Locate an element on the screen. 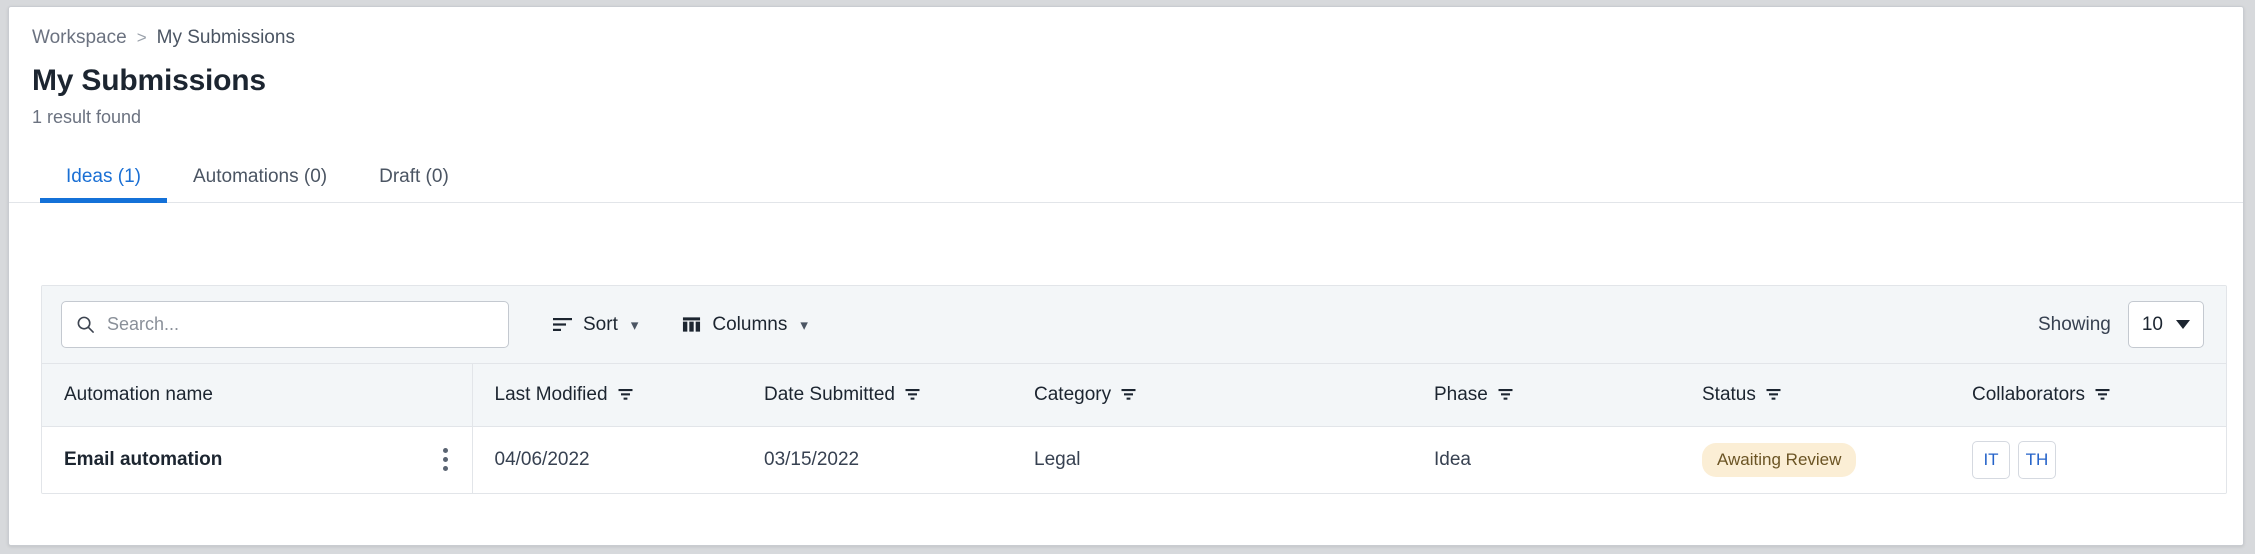  tab-bar: Ideas (1) Automations (0) Draft (0) is located at coordinates (1126, 178).